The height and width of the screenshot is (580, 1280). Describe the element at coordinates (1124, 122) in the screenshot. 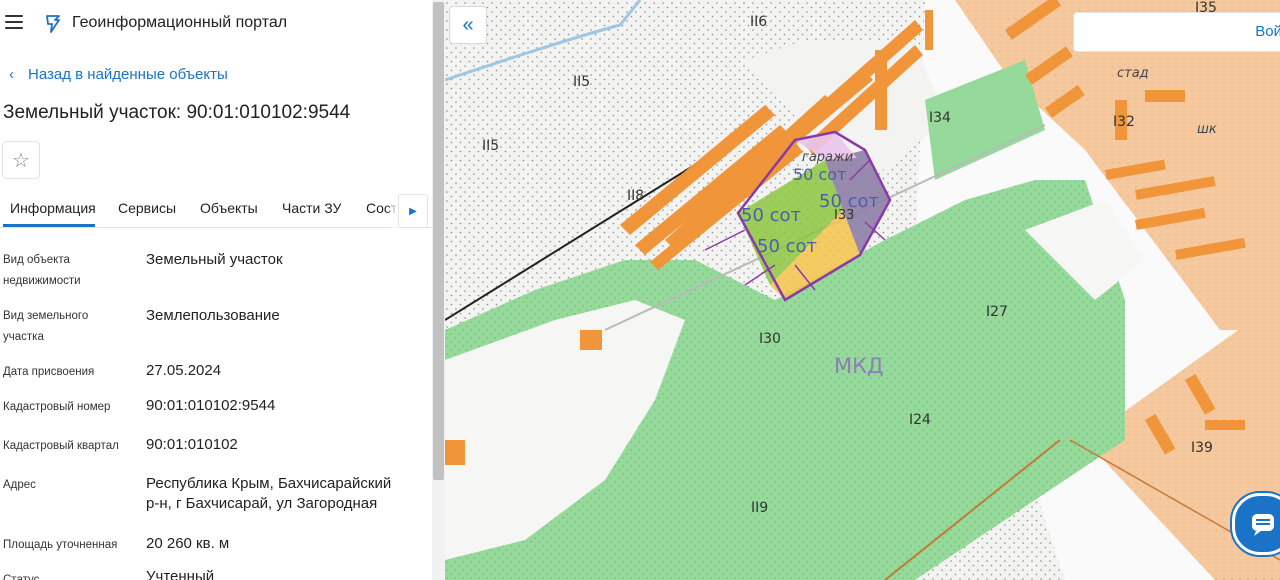

I see `zone-label: I32` at that location.